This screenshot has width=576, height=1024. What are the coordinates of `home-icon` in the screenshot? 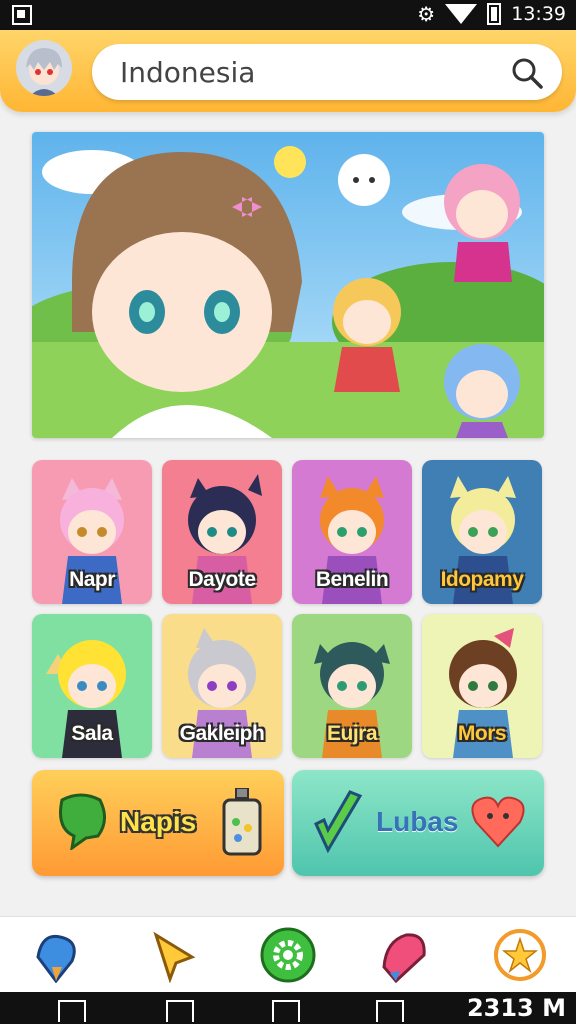 It's located at (286, 1011).